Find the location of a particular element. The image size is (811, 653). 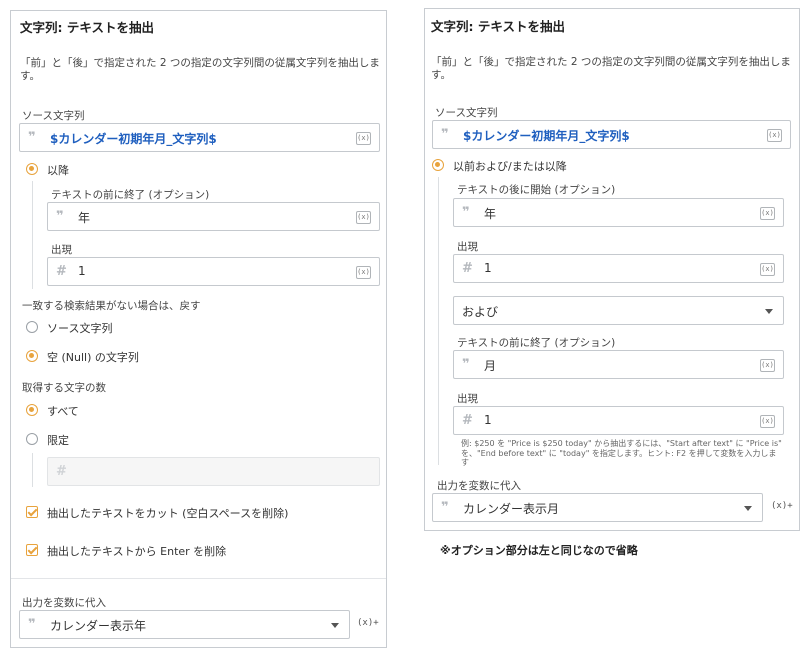

mode-after-radio is located at coordinates (32, 169).